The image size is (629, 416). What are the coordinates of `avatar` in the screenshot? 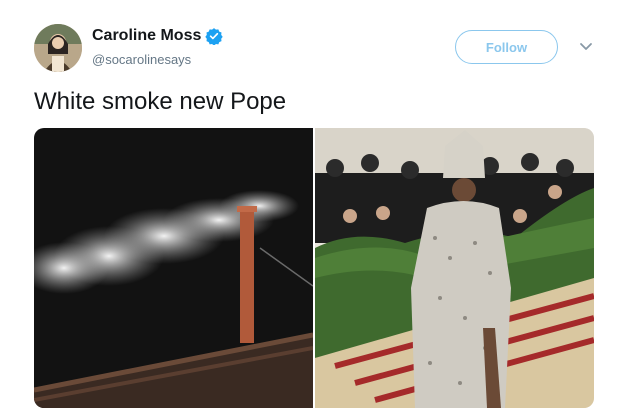 It's located at (58, 48).